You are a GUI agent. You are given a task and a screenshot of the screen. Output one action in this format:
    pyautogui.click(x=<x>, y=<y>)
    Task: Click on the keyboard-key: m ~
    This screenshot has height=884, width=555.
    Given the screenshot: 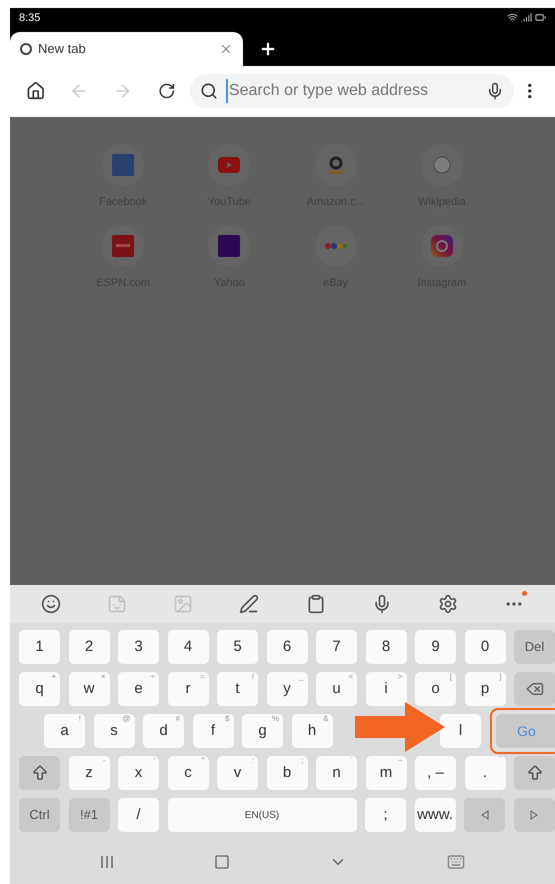 What is the action you would take?
    pyautogui.click(x=386, y=773)
    